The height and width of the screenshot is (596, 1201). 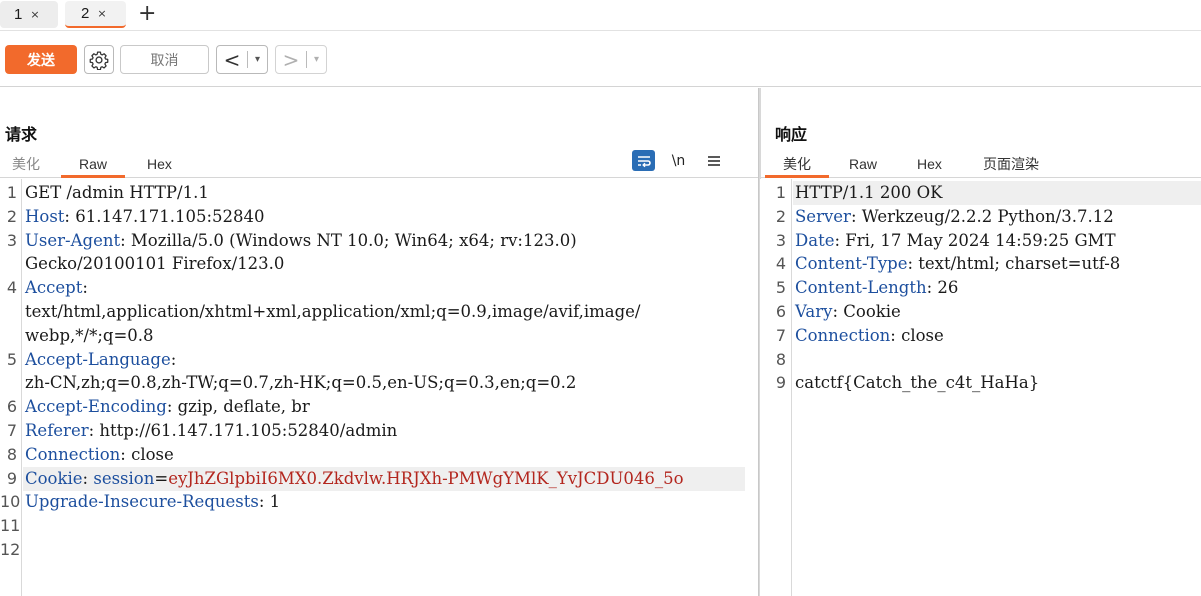 I want to click on header-value: Cookie, so click(x=869, y=311).